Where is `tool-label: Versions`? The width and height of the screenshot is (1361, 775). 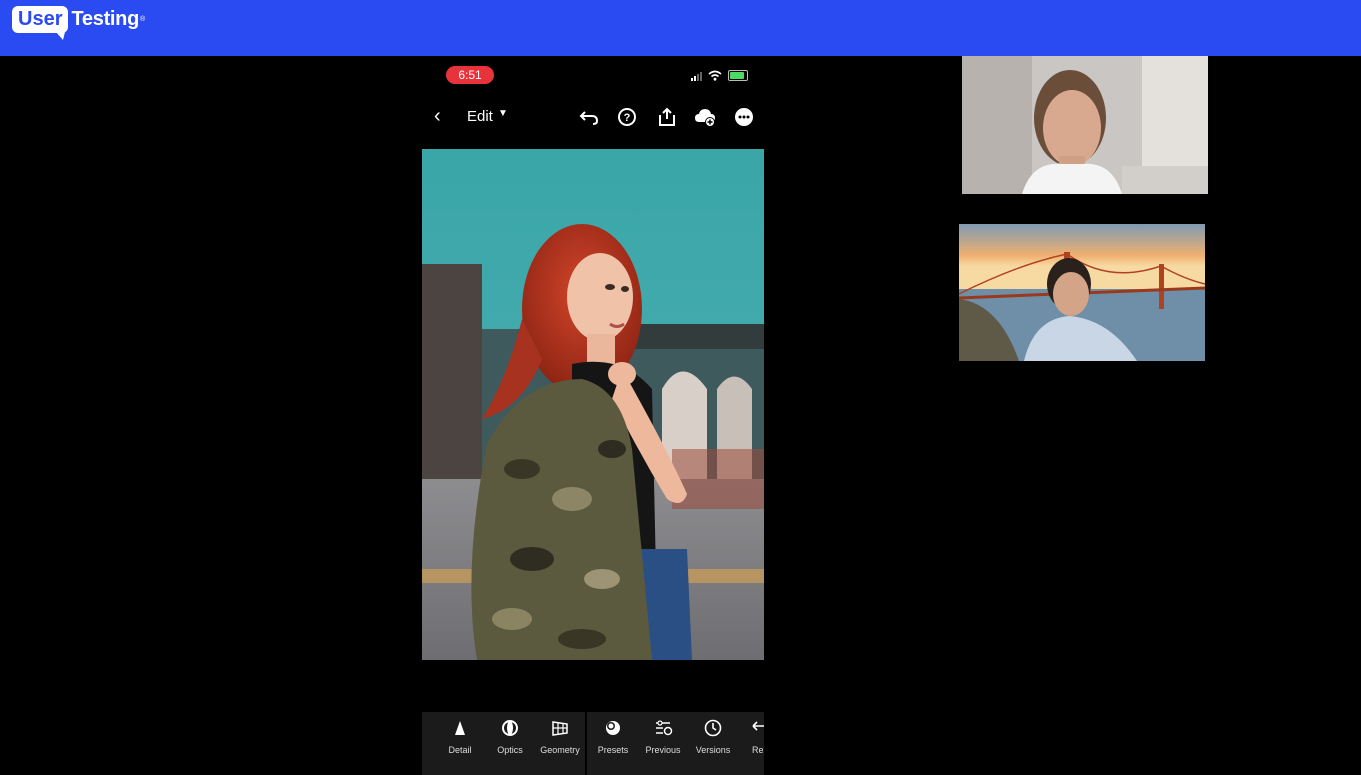
tool-label: Versions is located at coordinates (713, 750).